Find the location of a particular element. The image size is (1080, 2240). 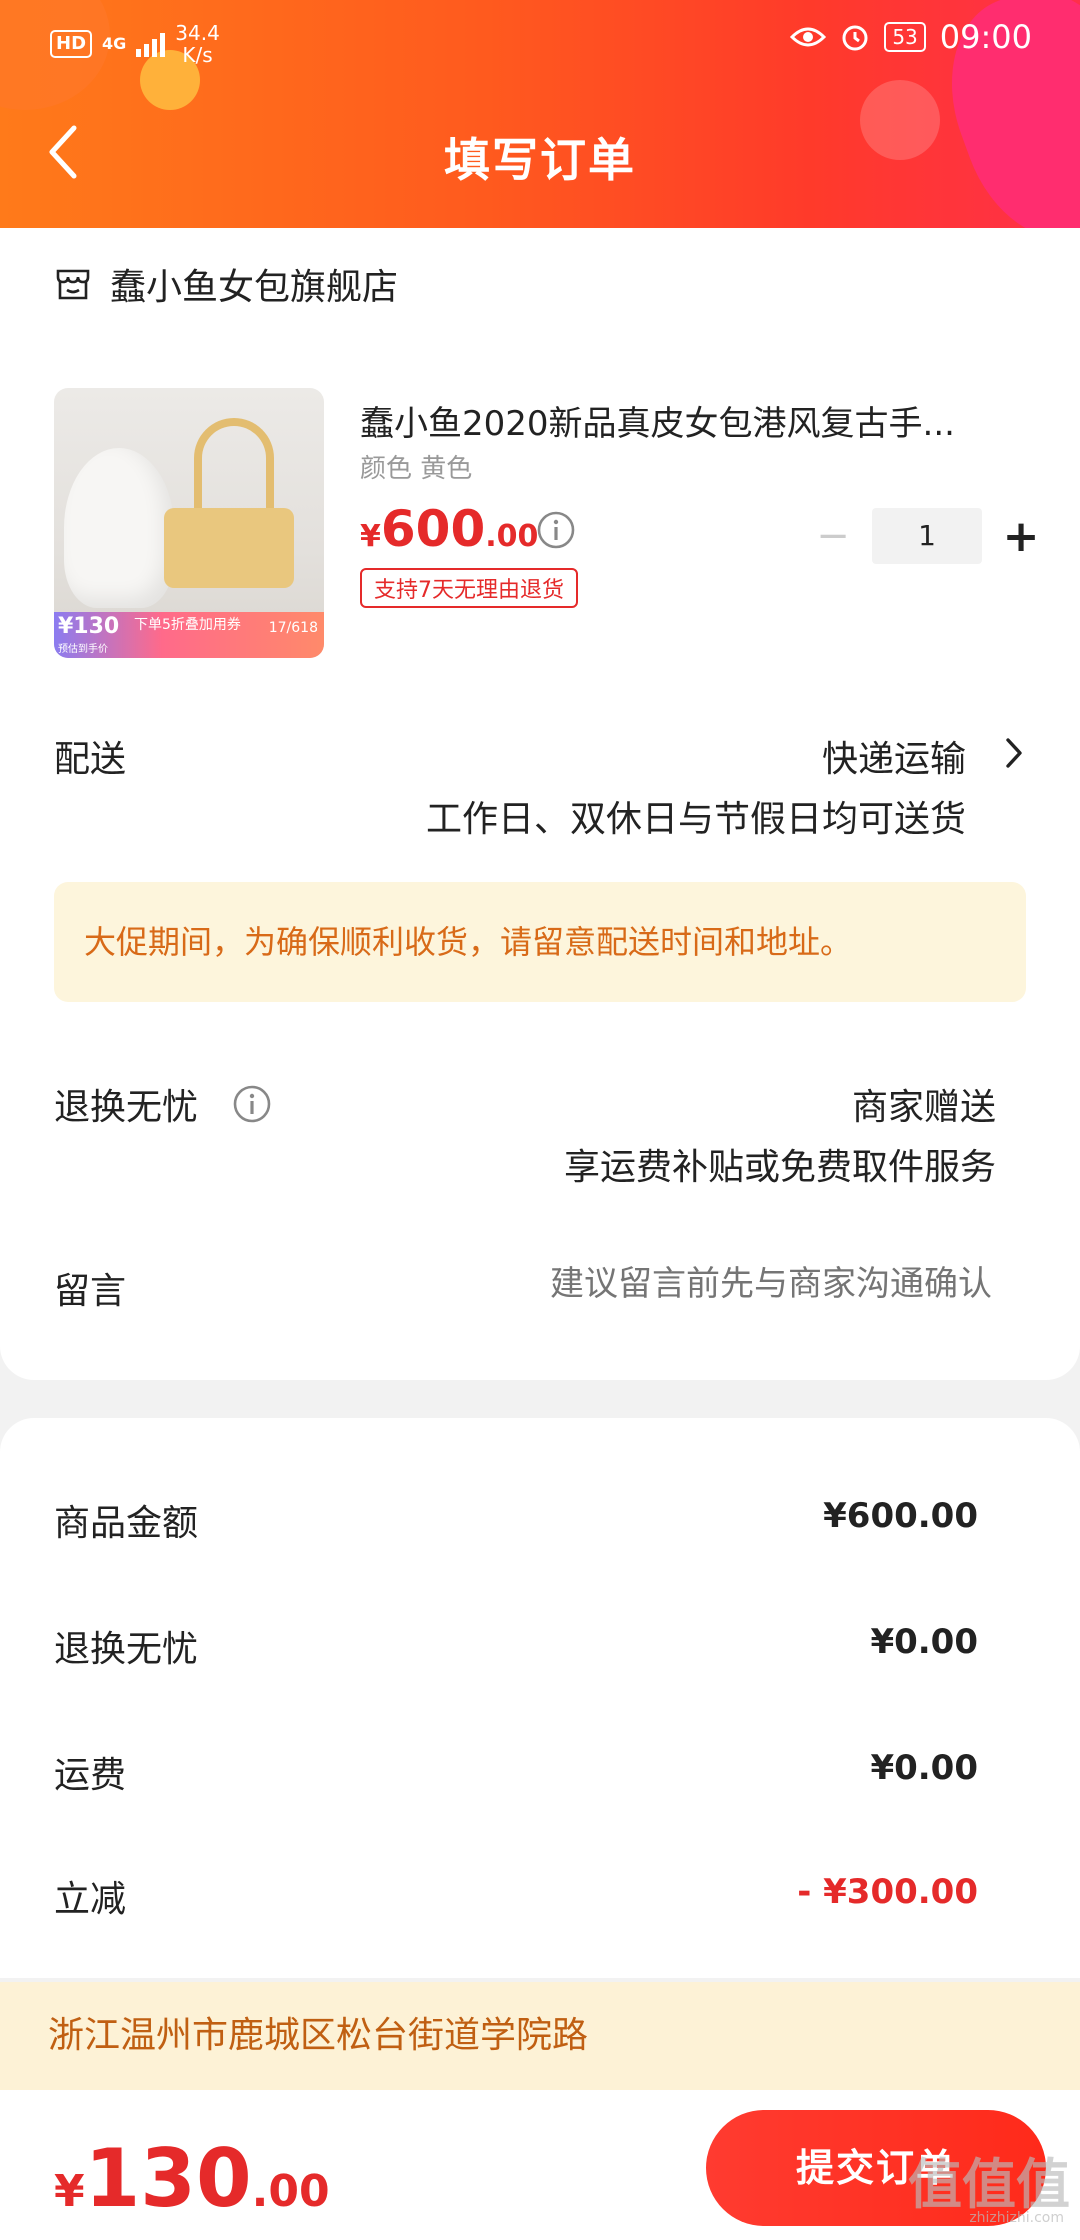

price-integer: 600 is located at coordinates (433, 529).